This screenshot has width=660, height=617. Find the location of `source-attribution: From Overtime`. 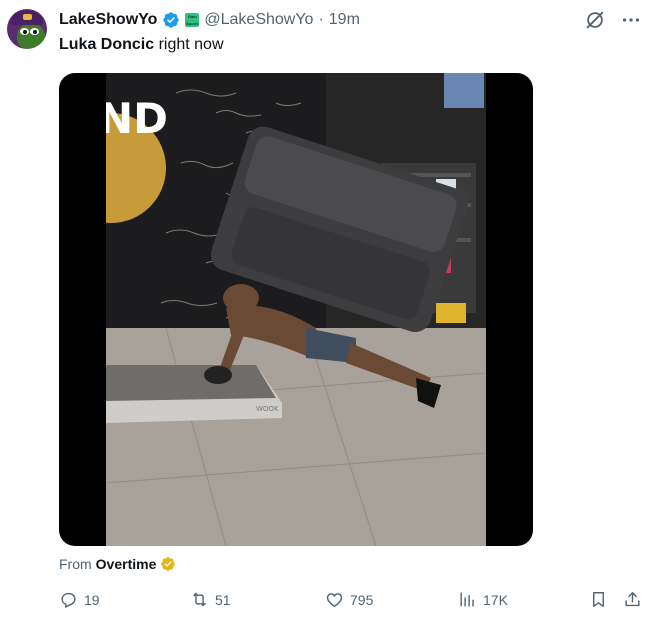

source-attribution: From Overtime is located at coordinates (117, 564).